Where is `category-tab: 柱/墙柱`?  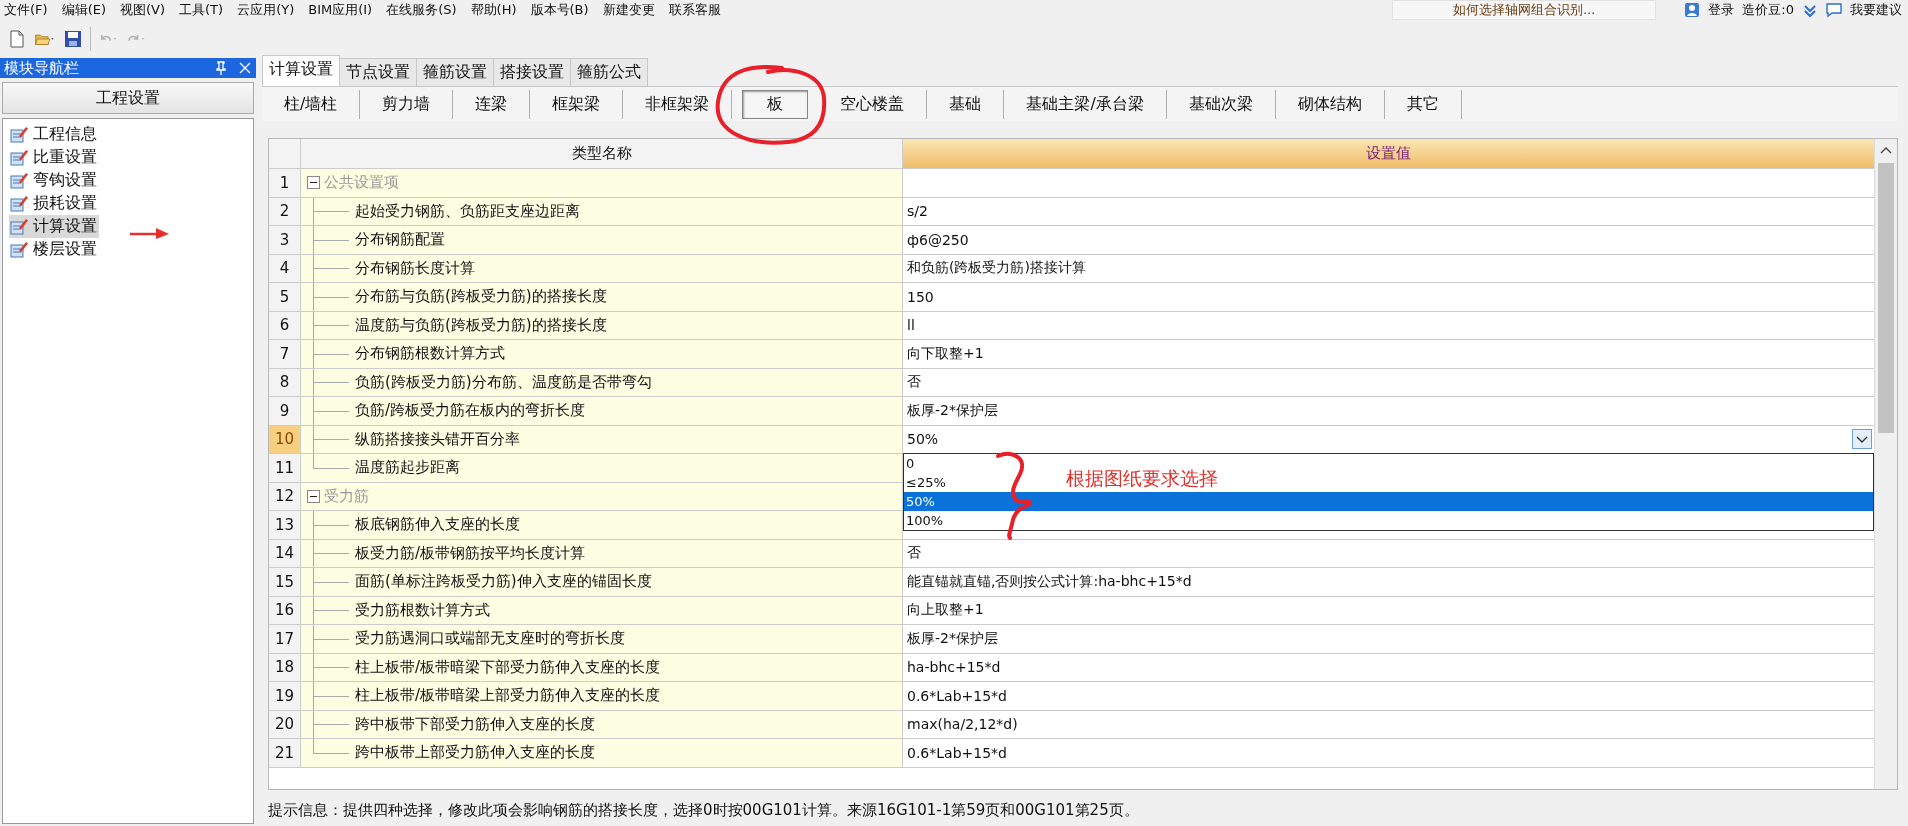
category-tab: 柱/墙柱 is located at coordinates (311, 104).